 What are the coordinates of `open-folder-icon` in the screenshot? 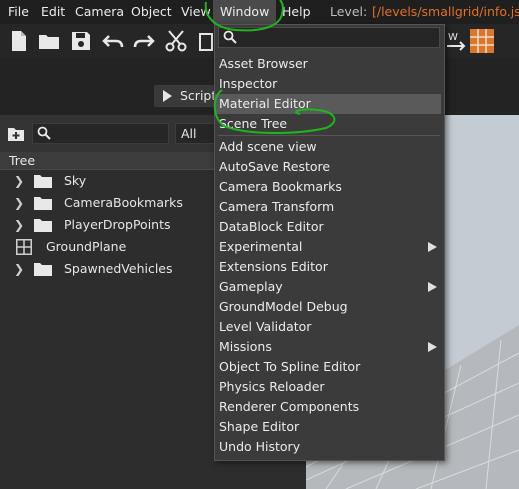 It's located at (49, 41).